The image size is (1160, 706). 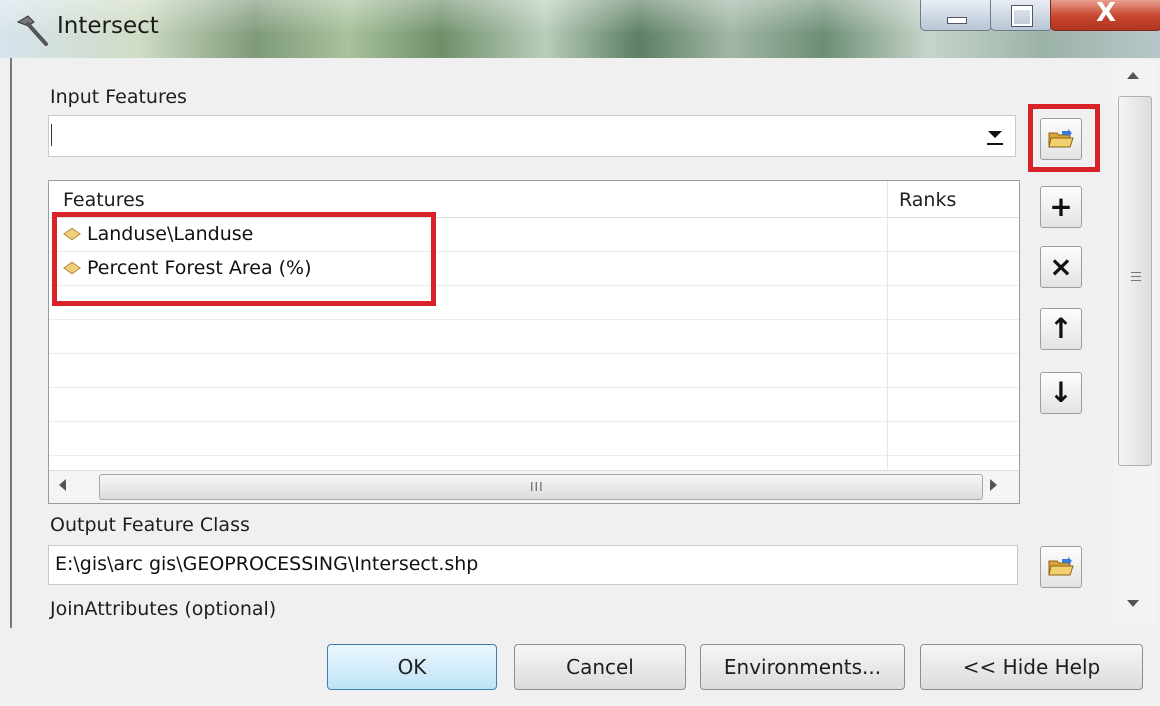 I want to click on move-down-button: ↓, so click(x=1061, y=393).